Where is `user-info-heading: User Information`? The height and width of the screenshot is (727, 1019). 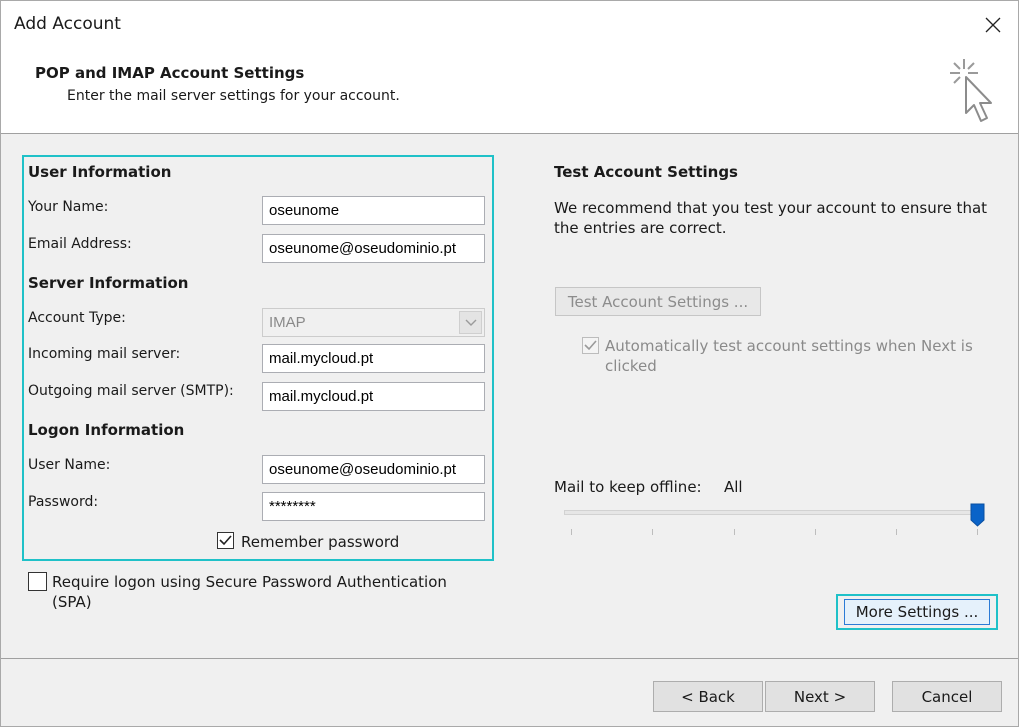
user-info-heading: User Information is located at coordinates (100, 172).